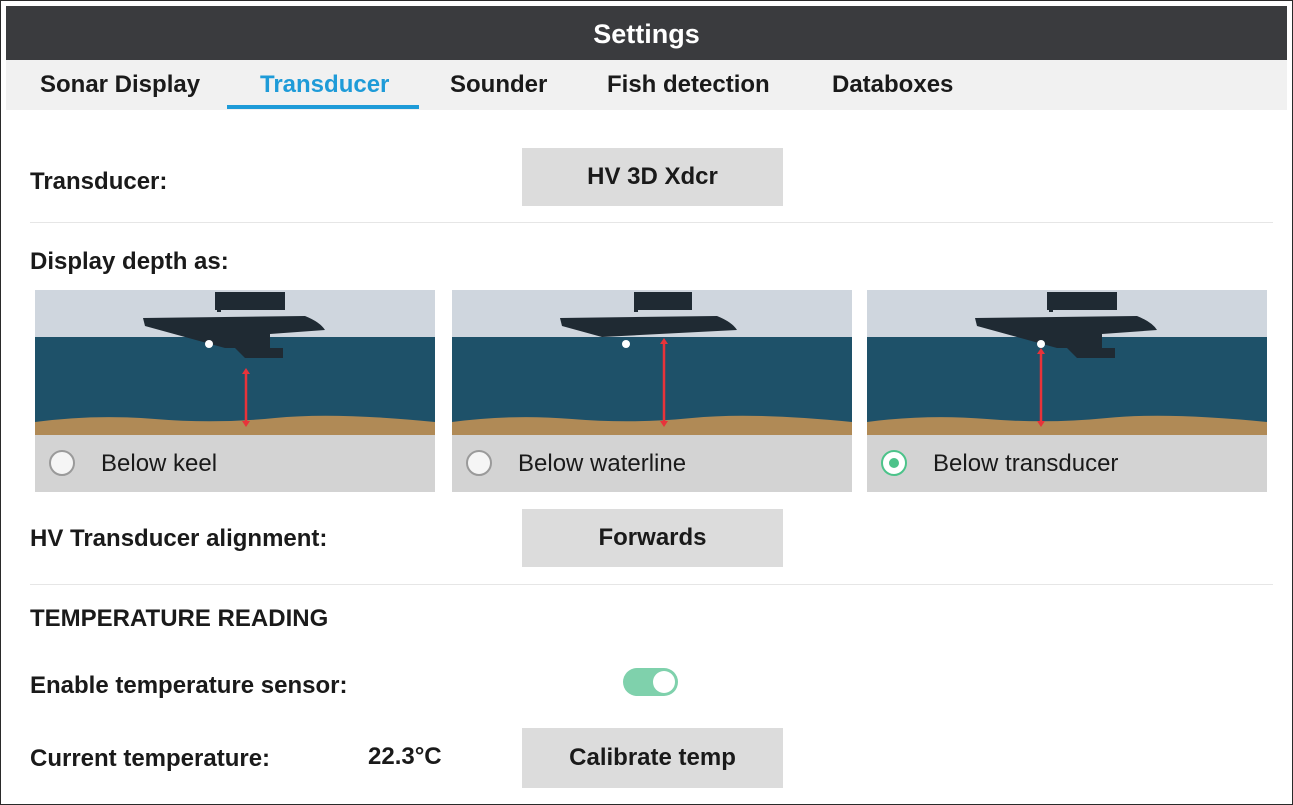  Describe the element at coordinates (99, 181) in the screenshot. I see `transducer-label: Transducer:` at that location.